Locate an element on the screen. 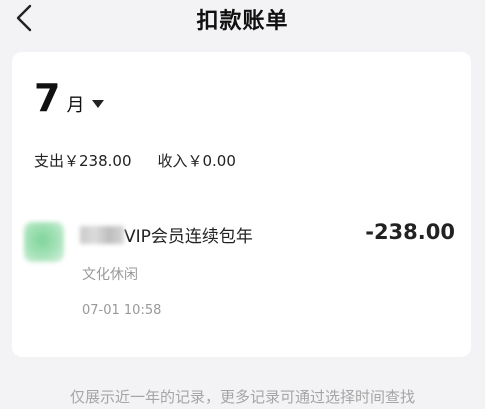  transaction-title: VIP会员连续包年 is located at coordinates (188, 237).